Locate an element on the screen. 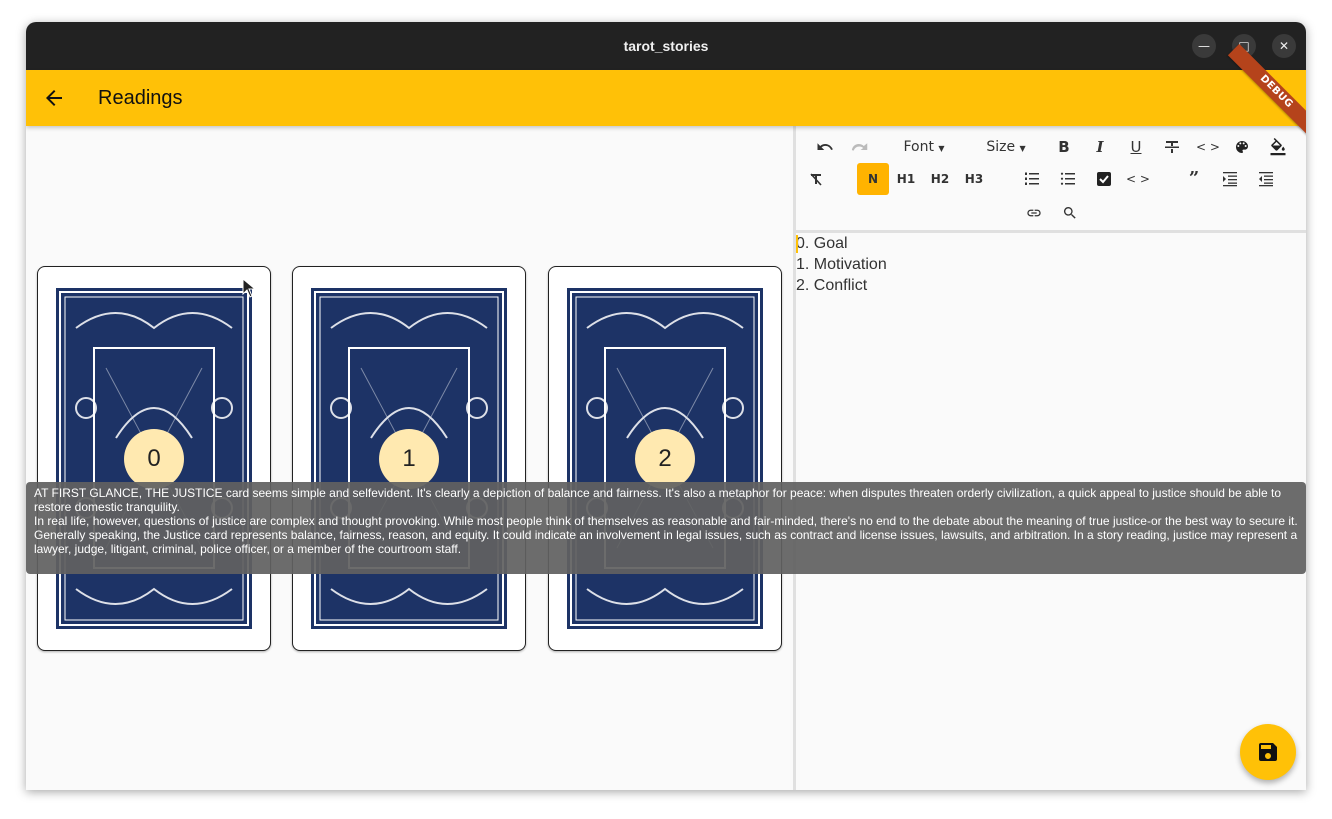  rich-text-editor: 0. Goal 1. Motivation 2. Conflict is located at coordinates (1051, 264).